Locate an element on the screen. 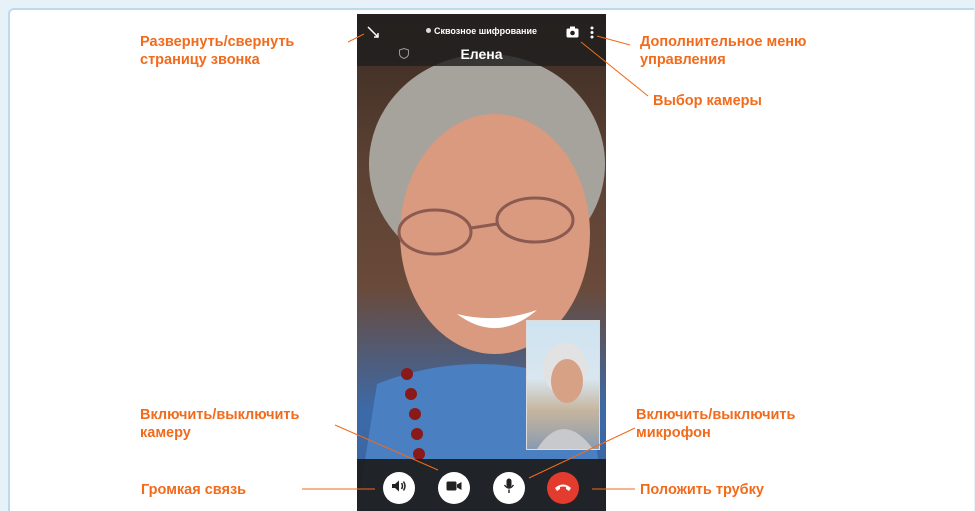 Image resolution: width=975 pixels, height=511 pixels. label-camera-select: Выбор камеры is located at coordinates (707, 101).